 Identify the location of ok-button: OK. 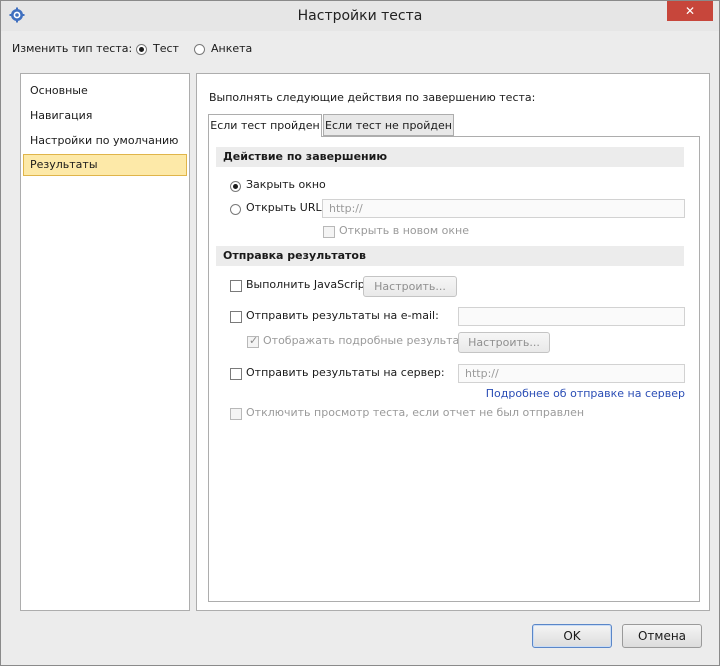
(572, 636).